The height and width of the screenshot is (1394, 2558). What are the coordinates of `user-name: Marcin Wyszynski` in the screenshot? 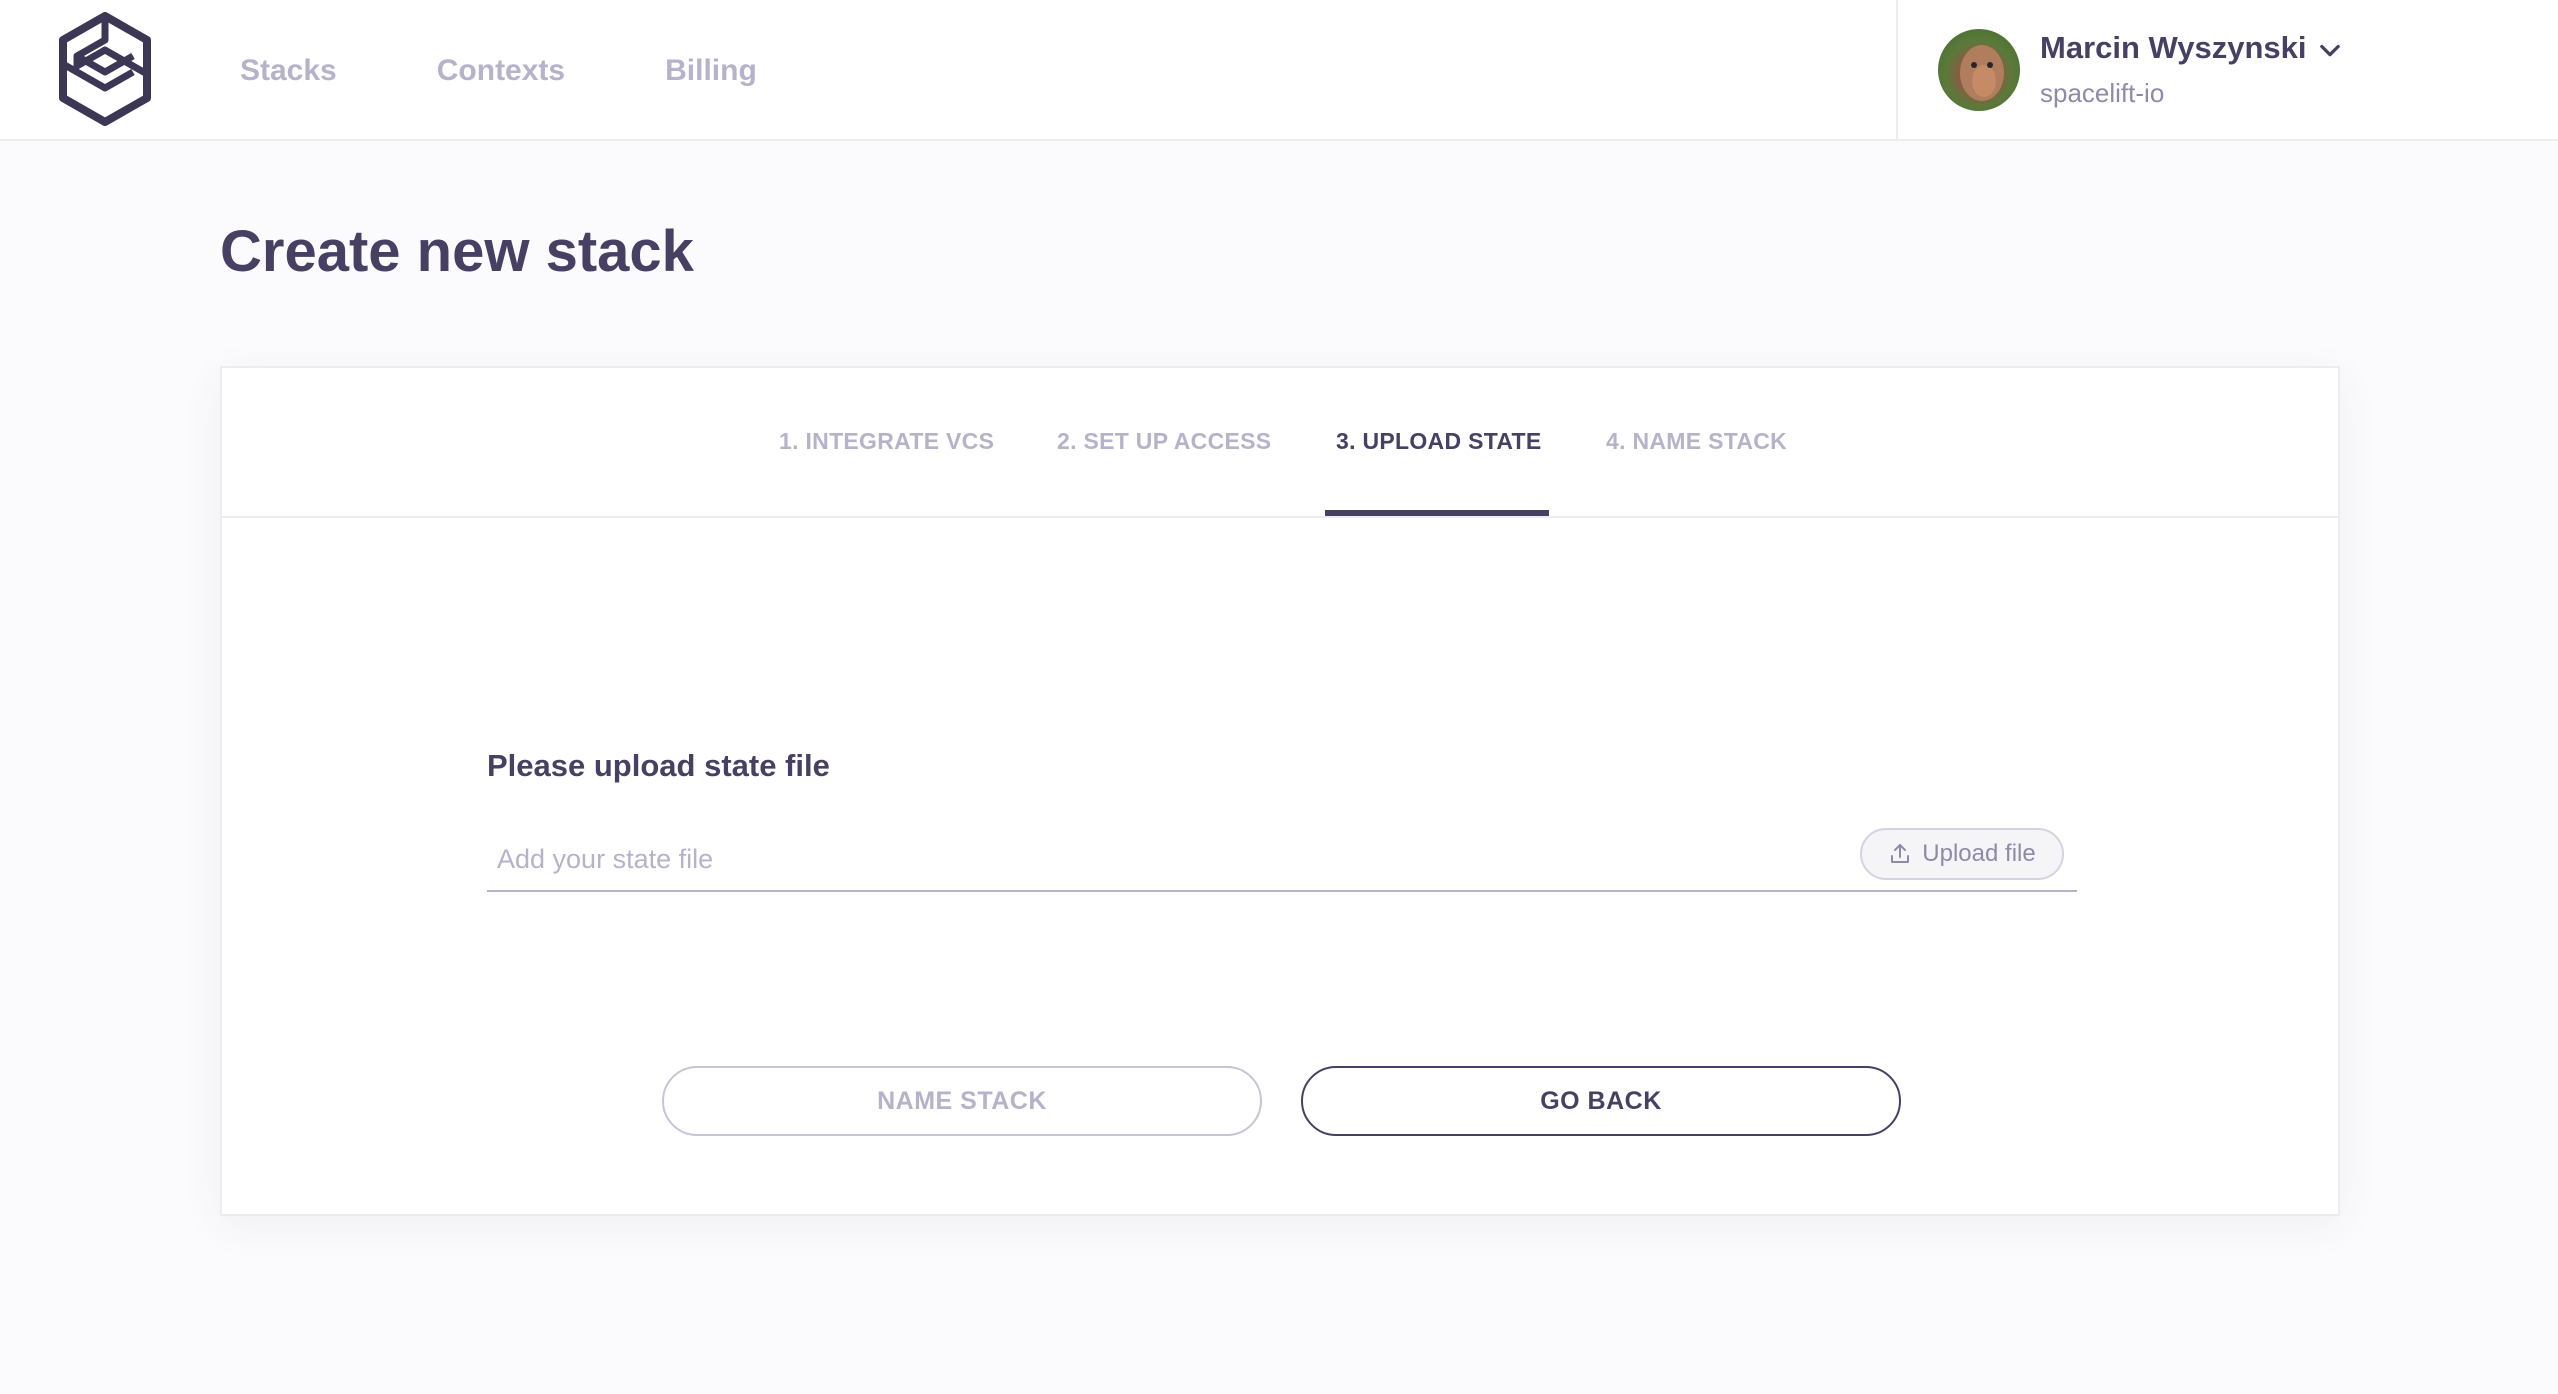 It's located at (2173, 48).